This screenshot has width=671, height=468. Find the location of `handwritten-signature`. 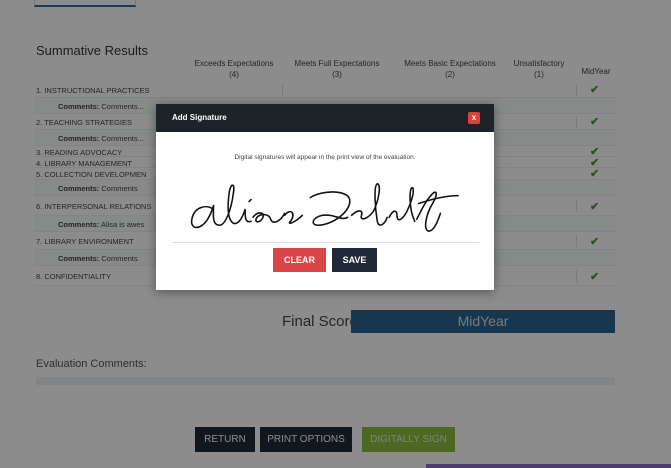

handwritten-signature is located at coordinates (324, 207).